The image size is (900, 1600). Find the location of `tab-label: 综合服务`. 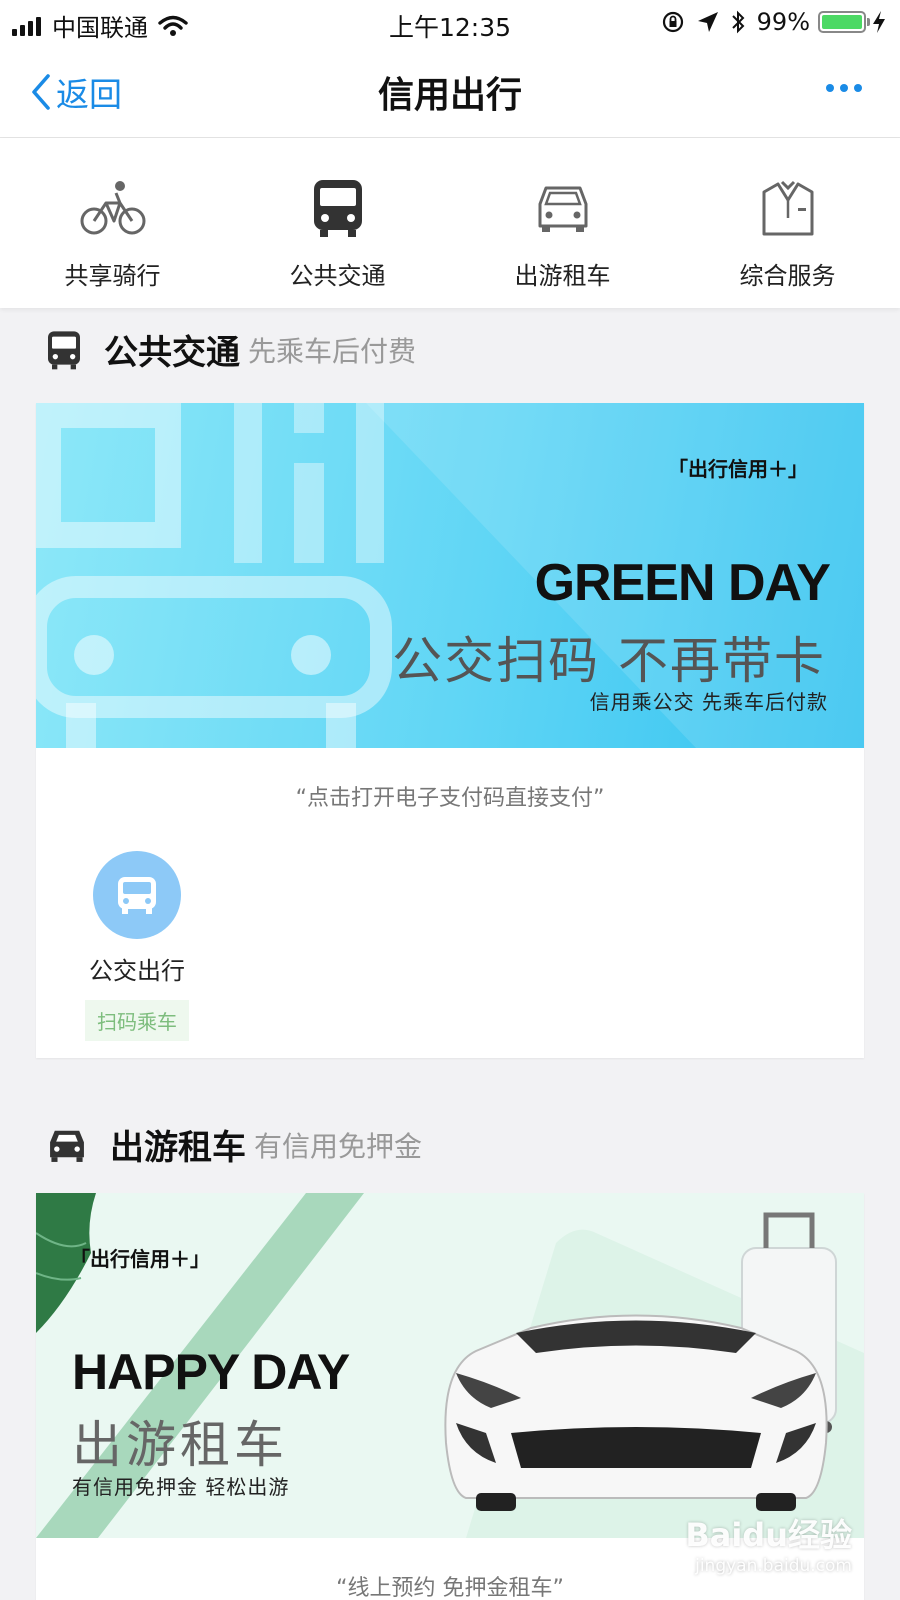

tab-label: 综合服务 is located at coordinates (787, 276).